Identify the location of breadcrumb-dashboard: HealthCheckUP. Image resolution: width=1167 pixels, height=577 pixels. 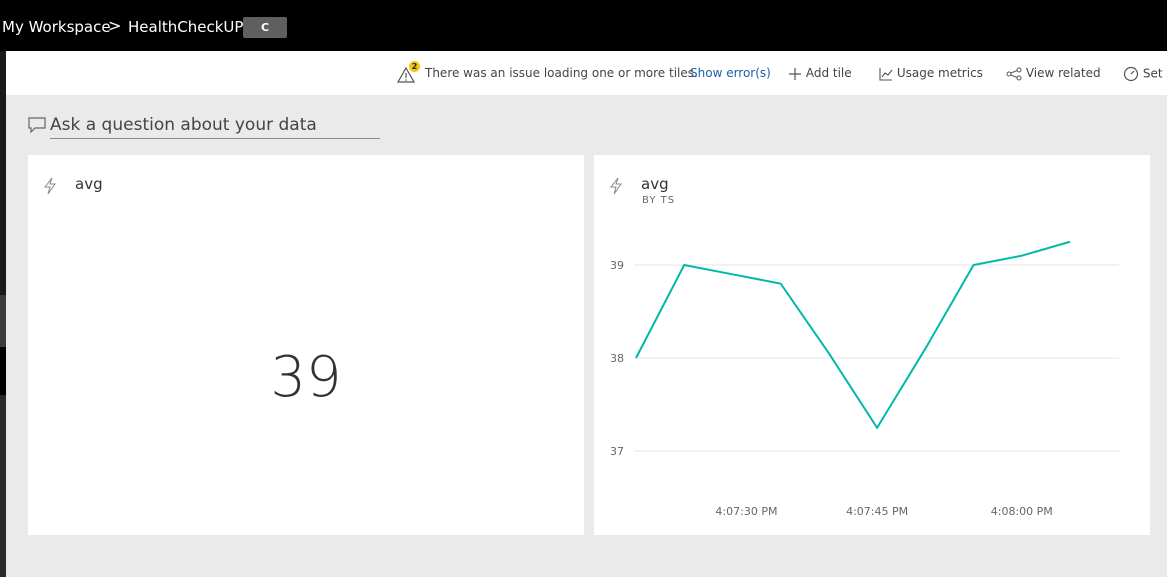
(185, 27).